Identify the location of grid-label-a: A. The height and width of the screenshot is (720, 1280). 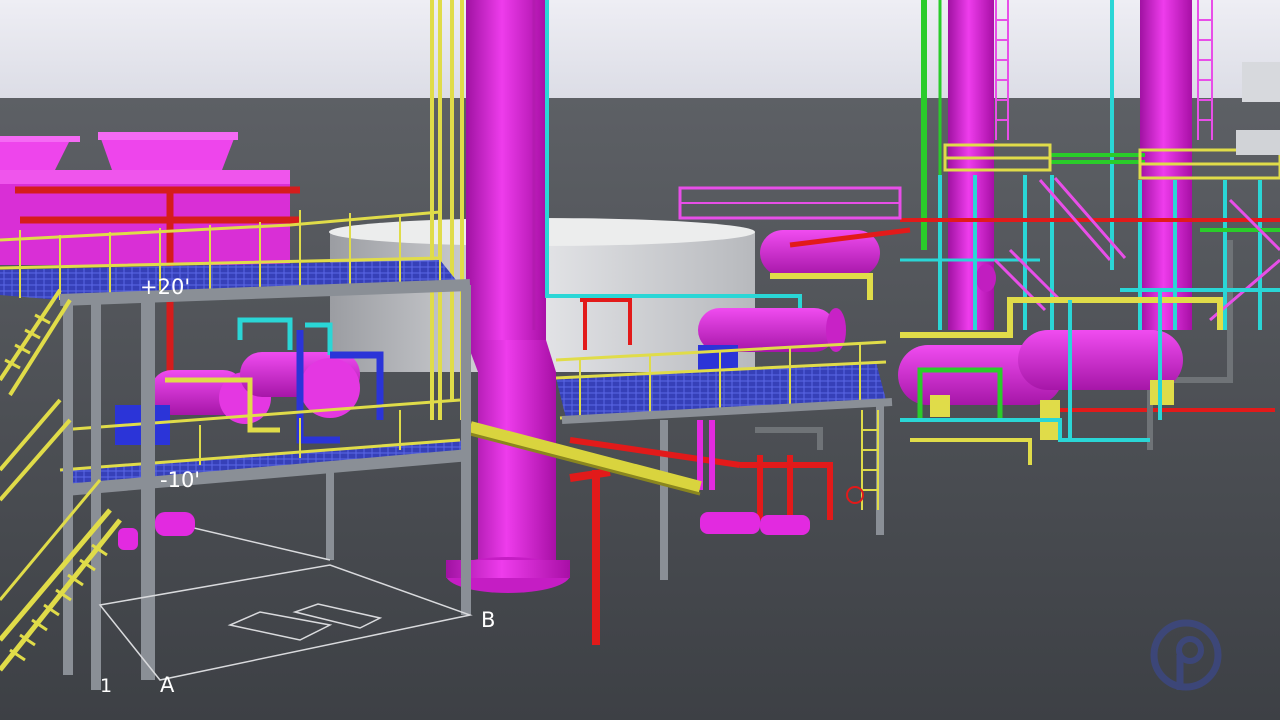
(167, 685).